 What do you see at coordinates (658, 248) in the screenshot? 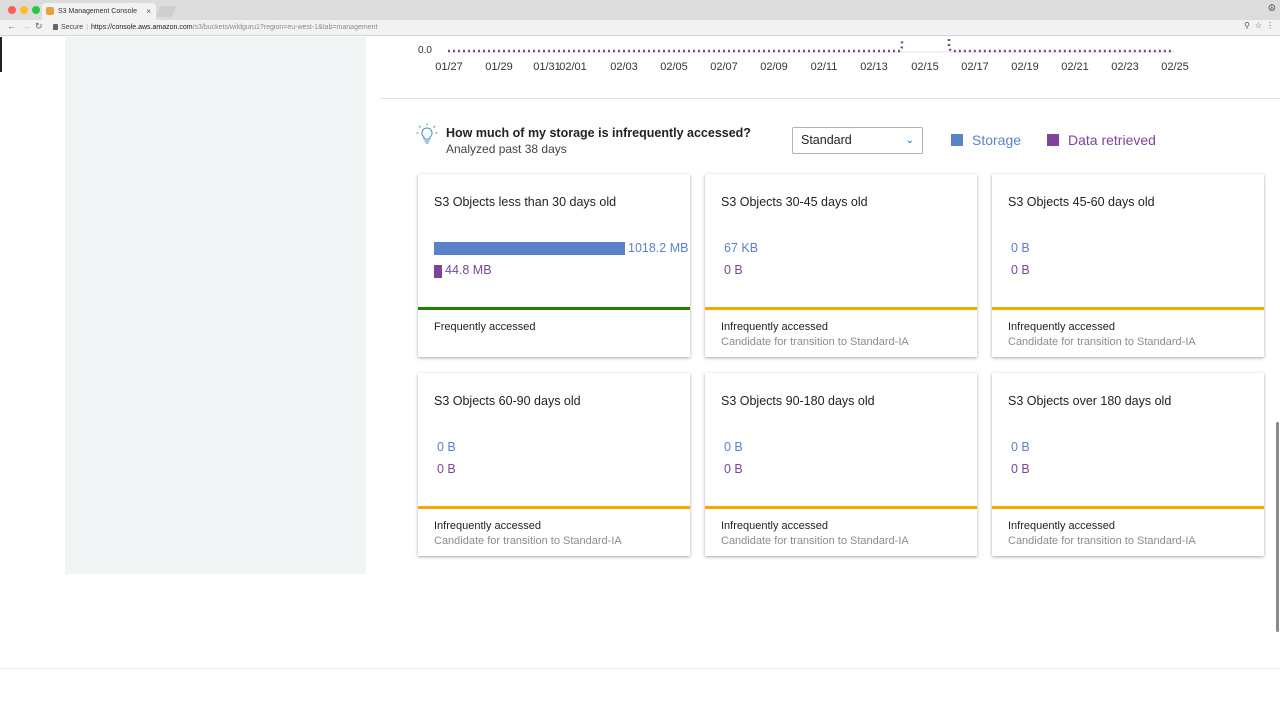
I see `storage-value: 1018.2 MB` at bounding box center [658, 248].